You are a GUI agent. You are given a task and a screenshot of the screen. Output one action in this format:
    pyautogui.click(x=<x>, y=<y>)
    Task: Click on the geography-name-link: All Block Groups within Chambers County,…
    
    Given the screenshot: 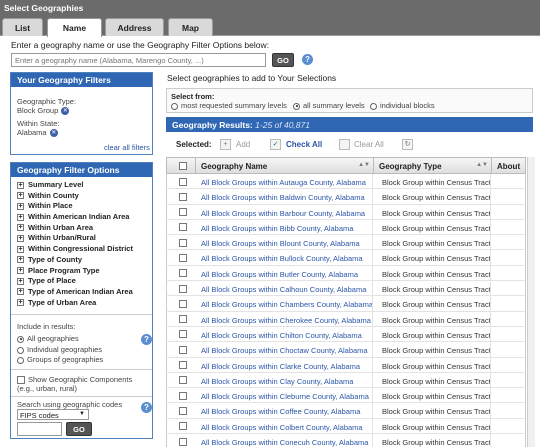 What is the action you would take?
    pyautogui.click(x=287, y=304)
    